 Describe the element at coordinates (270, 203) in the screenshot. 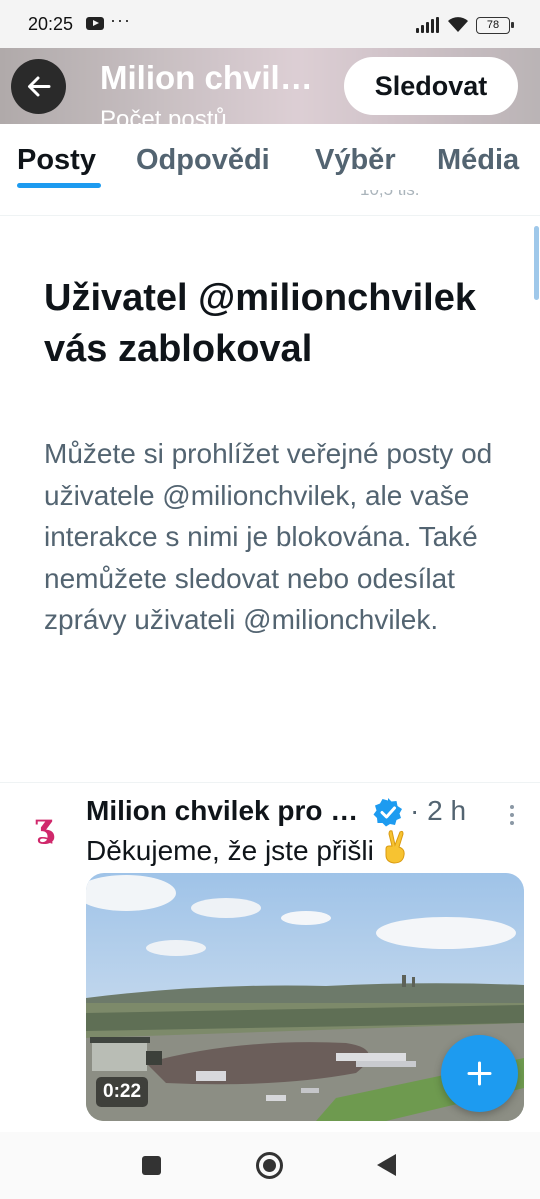

I see `previous-post-actions: 10,5 tis.` at that location.